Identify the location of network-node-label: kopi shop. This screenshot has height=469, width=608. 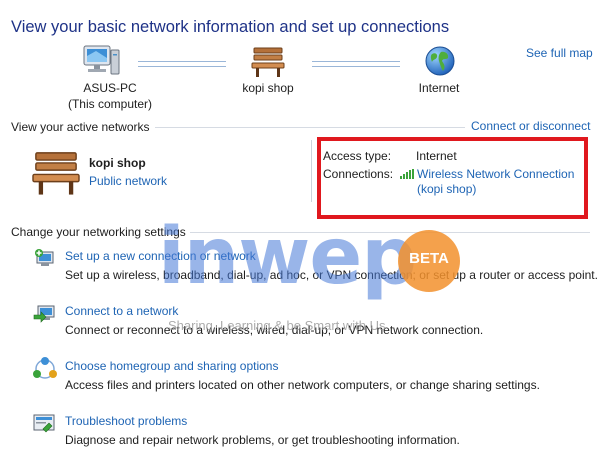
(268, 88).